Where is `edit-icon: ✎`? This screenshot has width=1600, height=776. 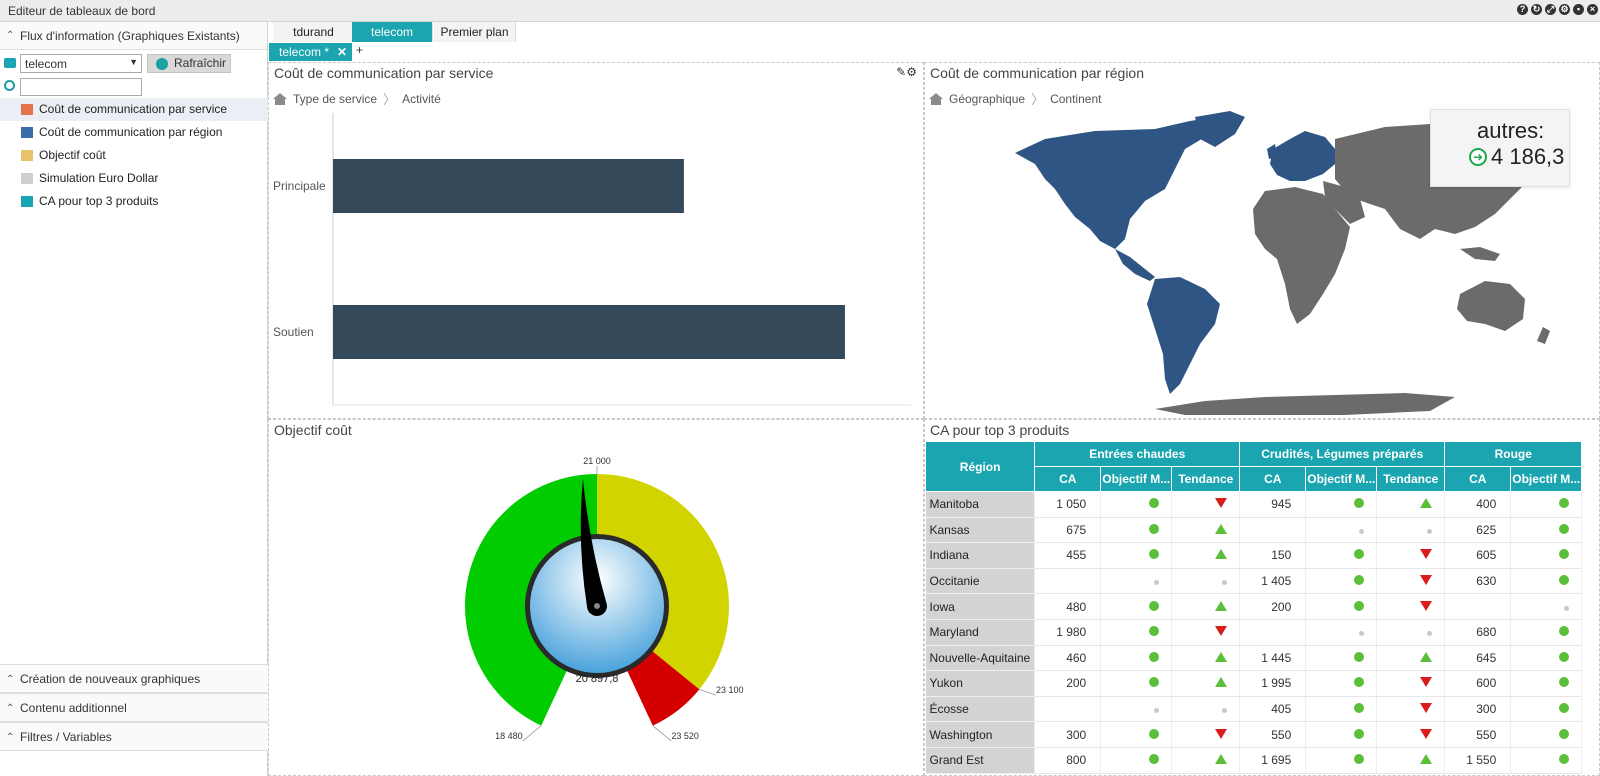 edit-icon: ✎ is located at coordinates (901, 72).